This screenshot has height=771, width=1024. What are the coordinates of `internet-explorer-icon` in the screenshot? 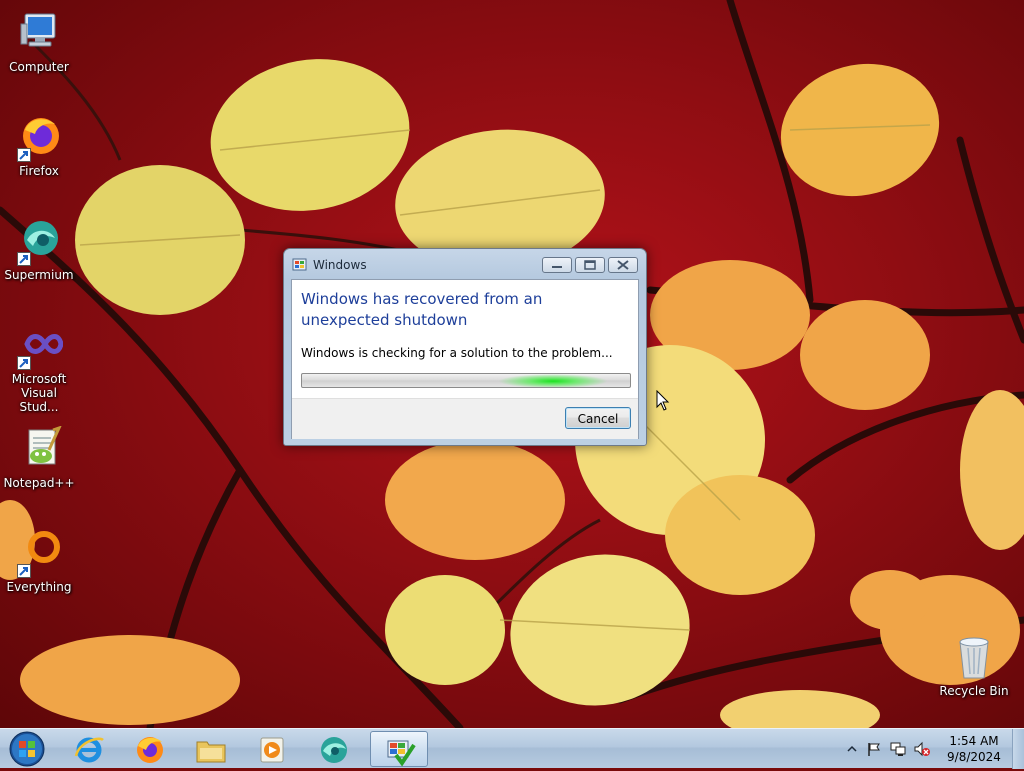 It's located at (89, 750).